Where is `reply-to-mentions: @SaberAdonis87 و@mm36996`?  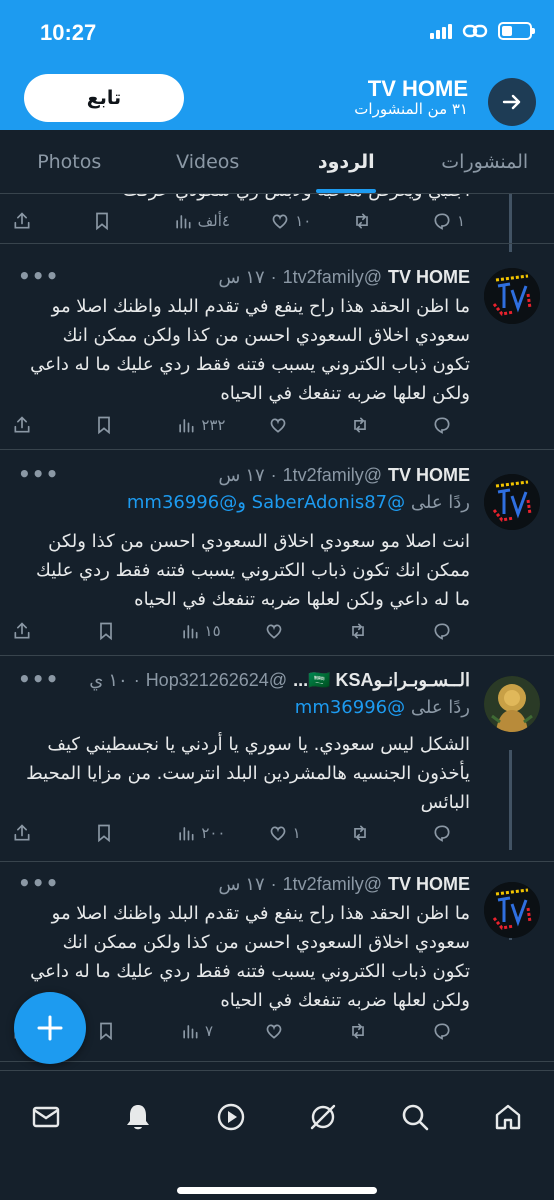
reply-to-mentions: @SaberAdonis87 و@mm36996 is located at coordinates (266, 502).